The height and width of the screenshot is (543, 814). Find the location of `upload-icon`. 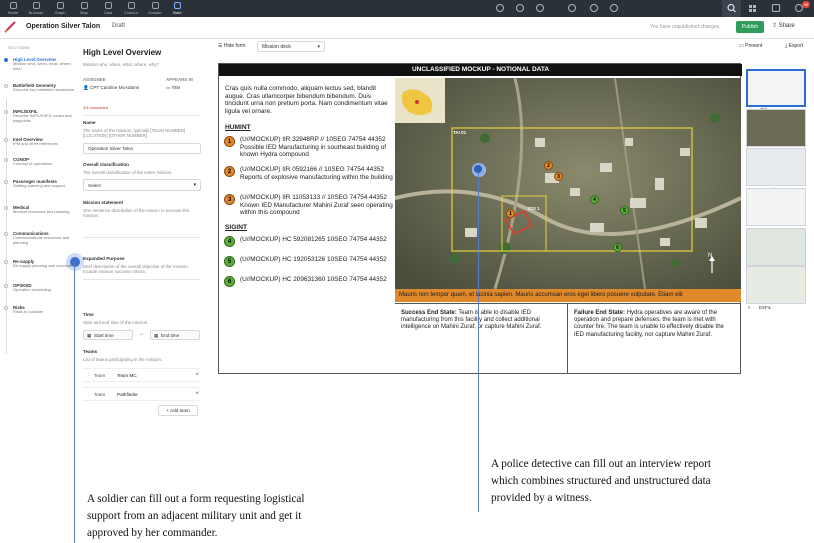

upload-icon is located at coordinates (520, 8).